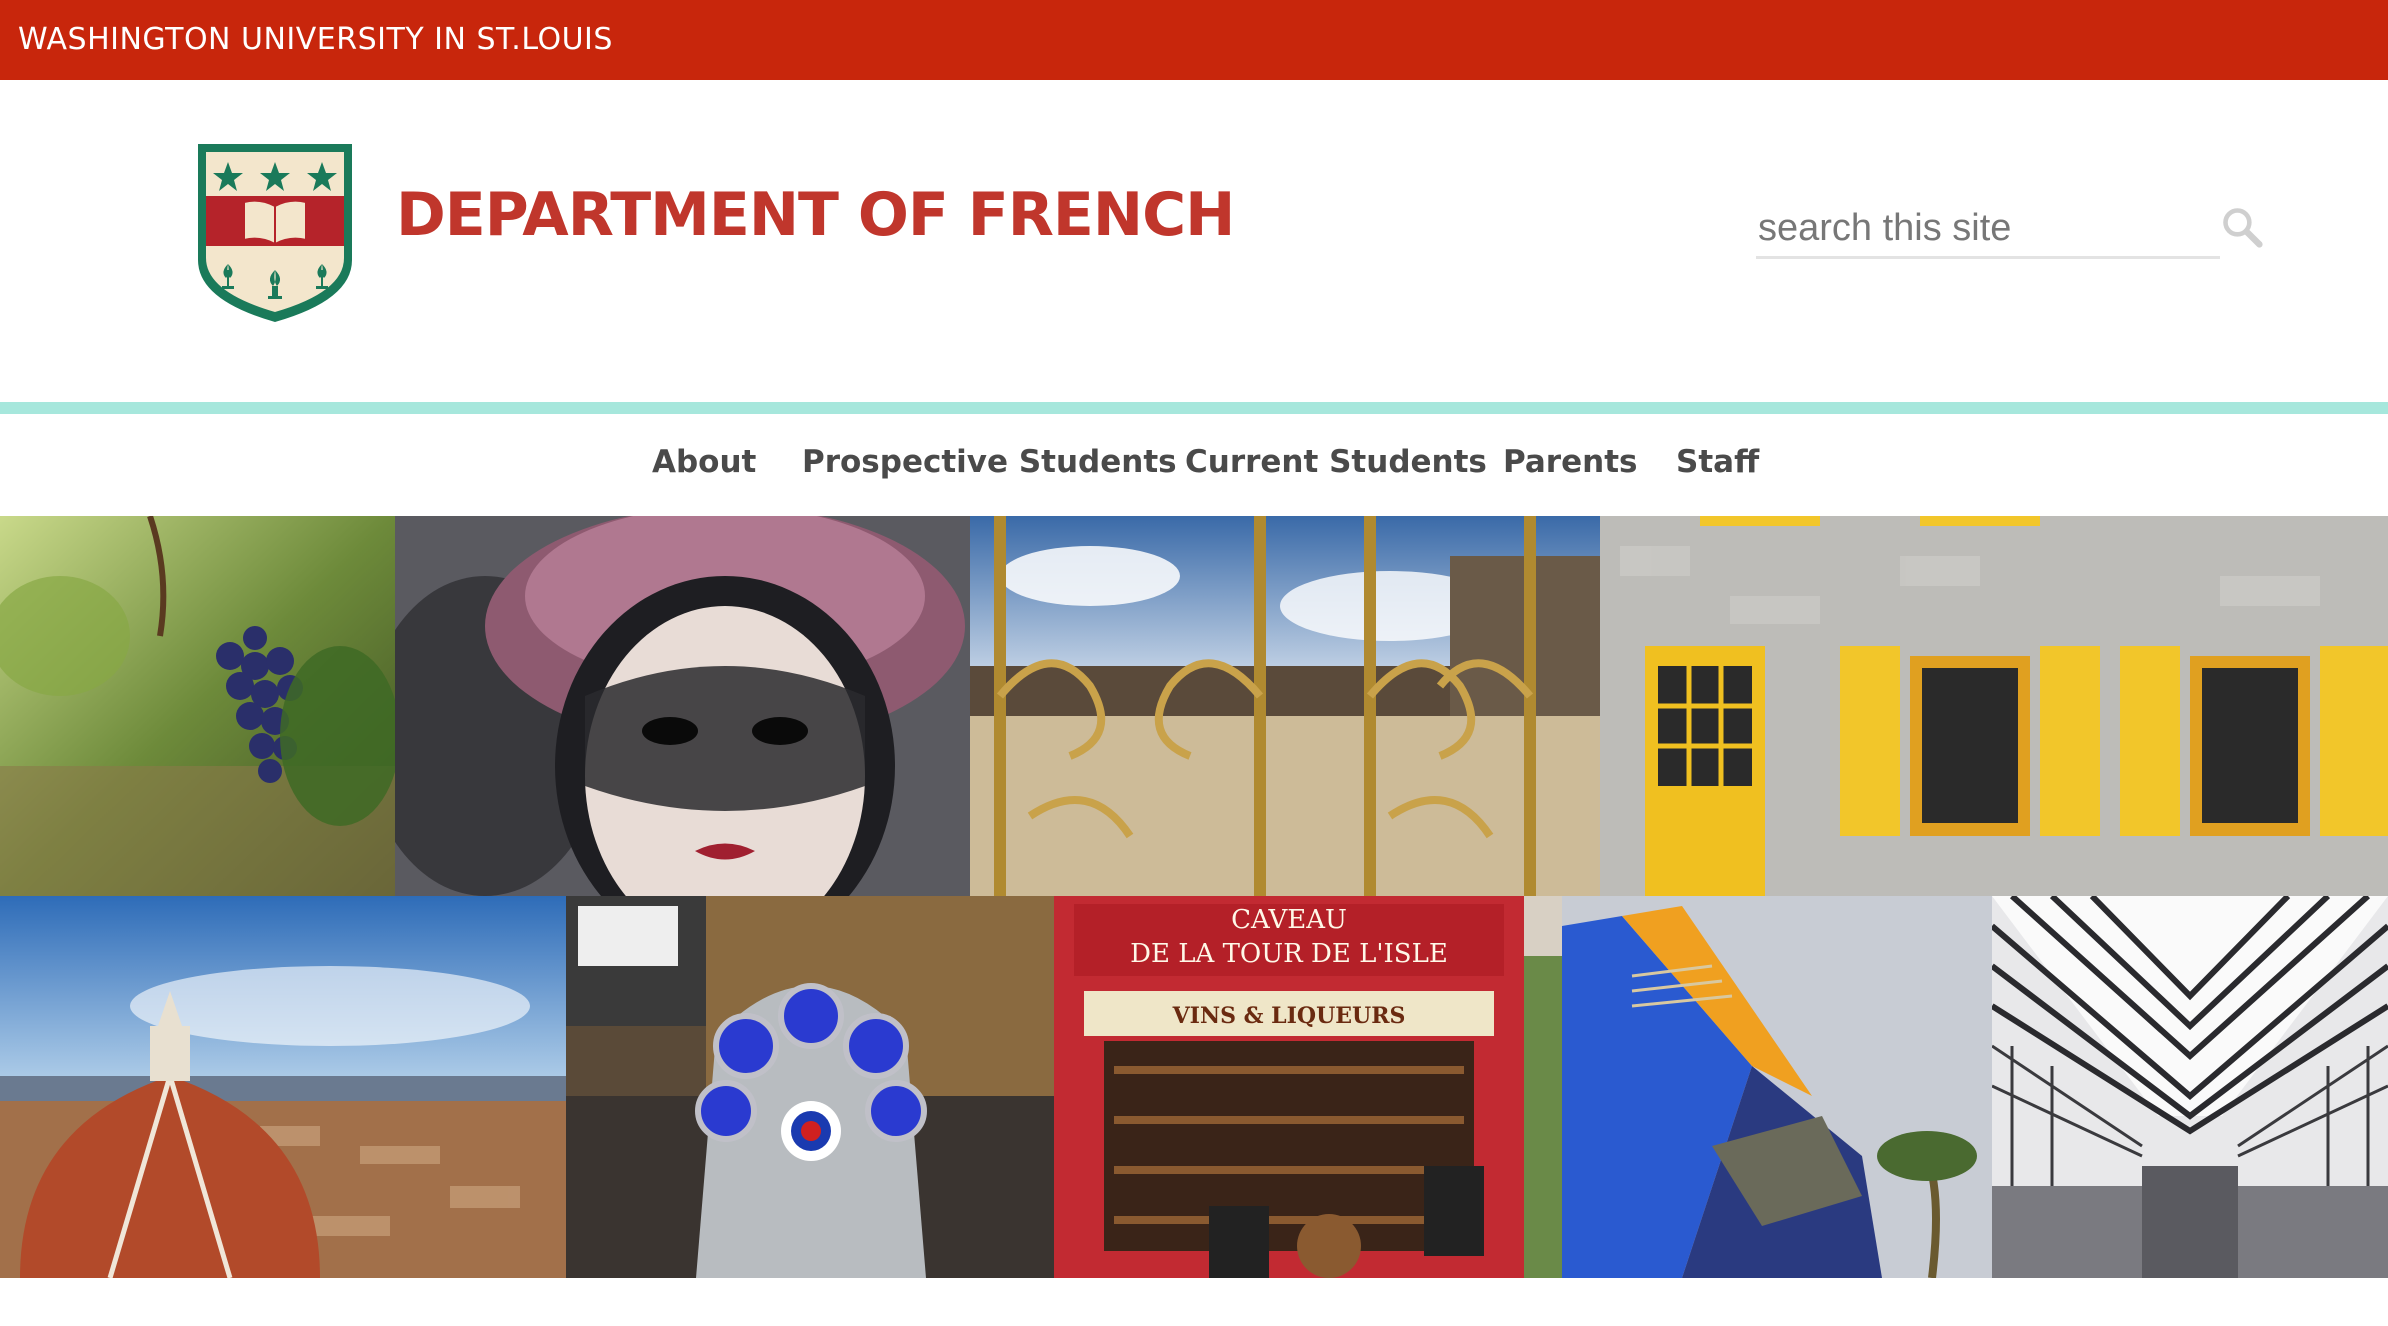 This screenshot has height=1326, width=2388. I want to click on florence-dome-photo, so click(283, 1087).